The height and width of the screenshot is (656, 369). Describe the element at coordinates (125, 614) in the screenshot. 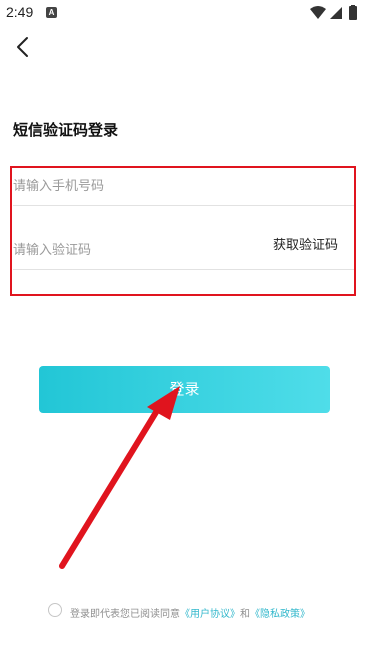

I see `agreement-prefix: 登录即代表您已阅读同意` at that location.